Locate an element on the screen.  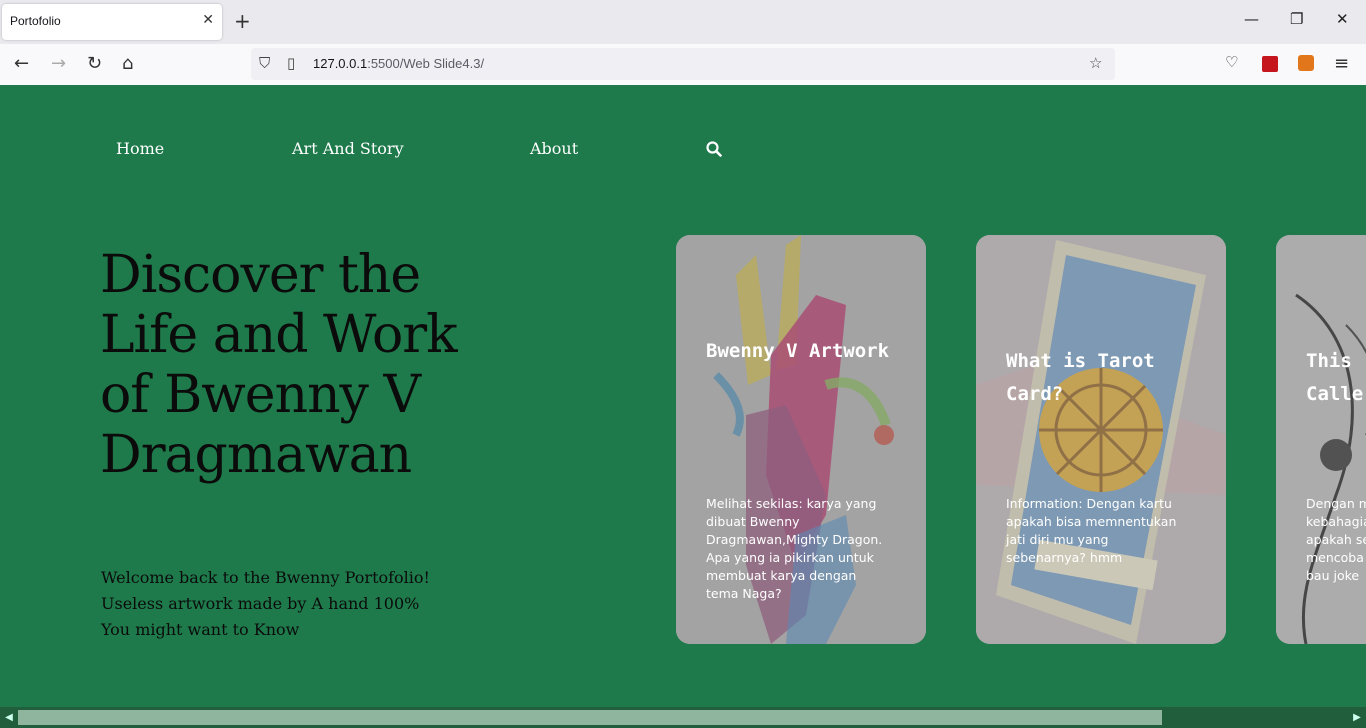
shield-icon: ⛉ is located at coordinates (264, 63).